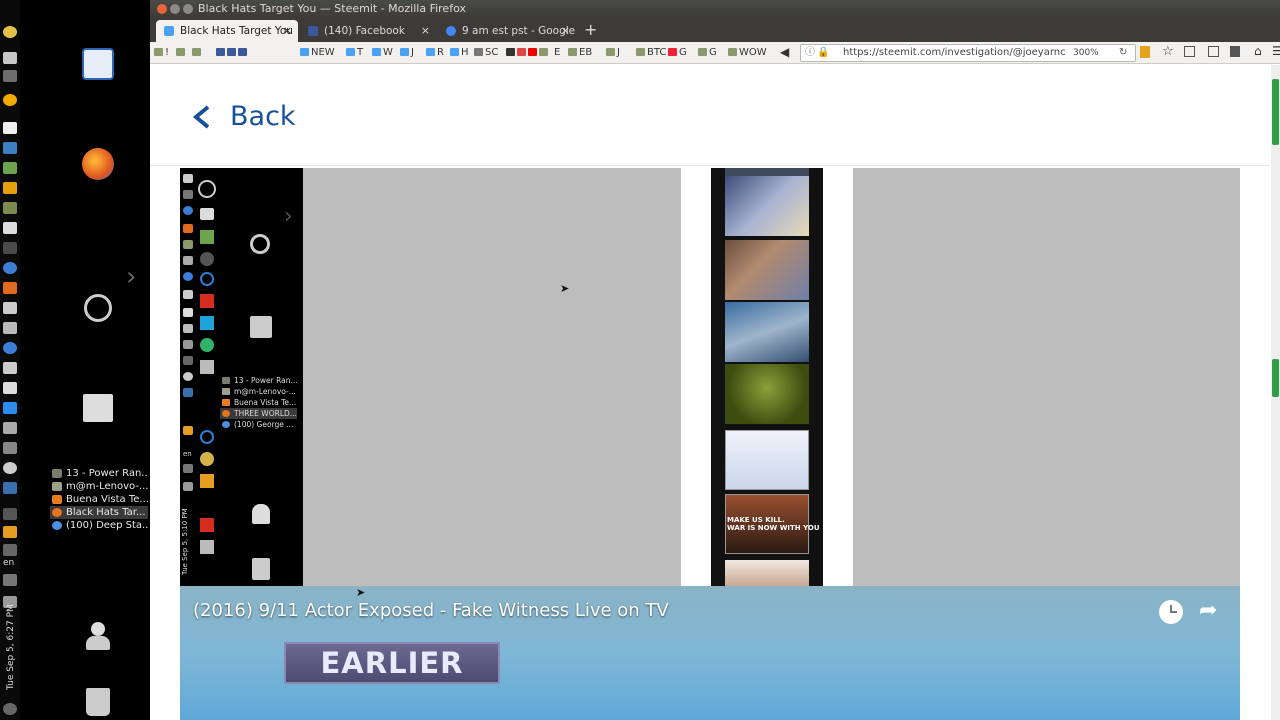  Describe the element at coordinates (580, 53) in the screenshot. I see `bookmark: EB` at that location.